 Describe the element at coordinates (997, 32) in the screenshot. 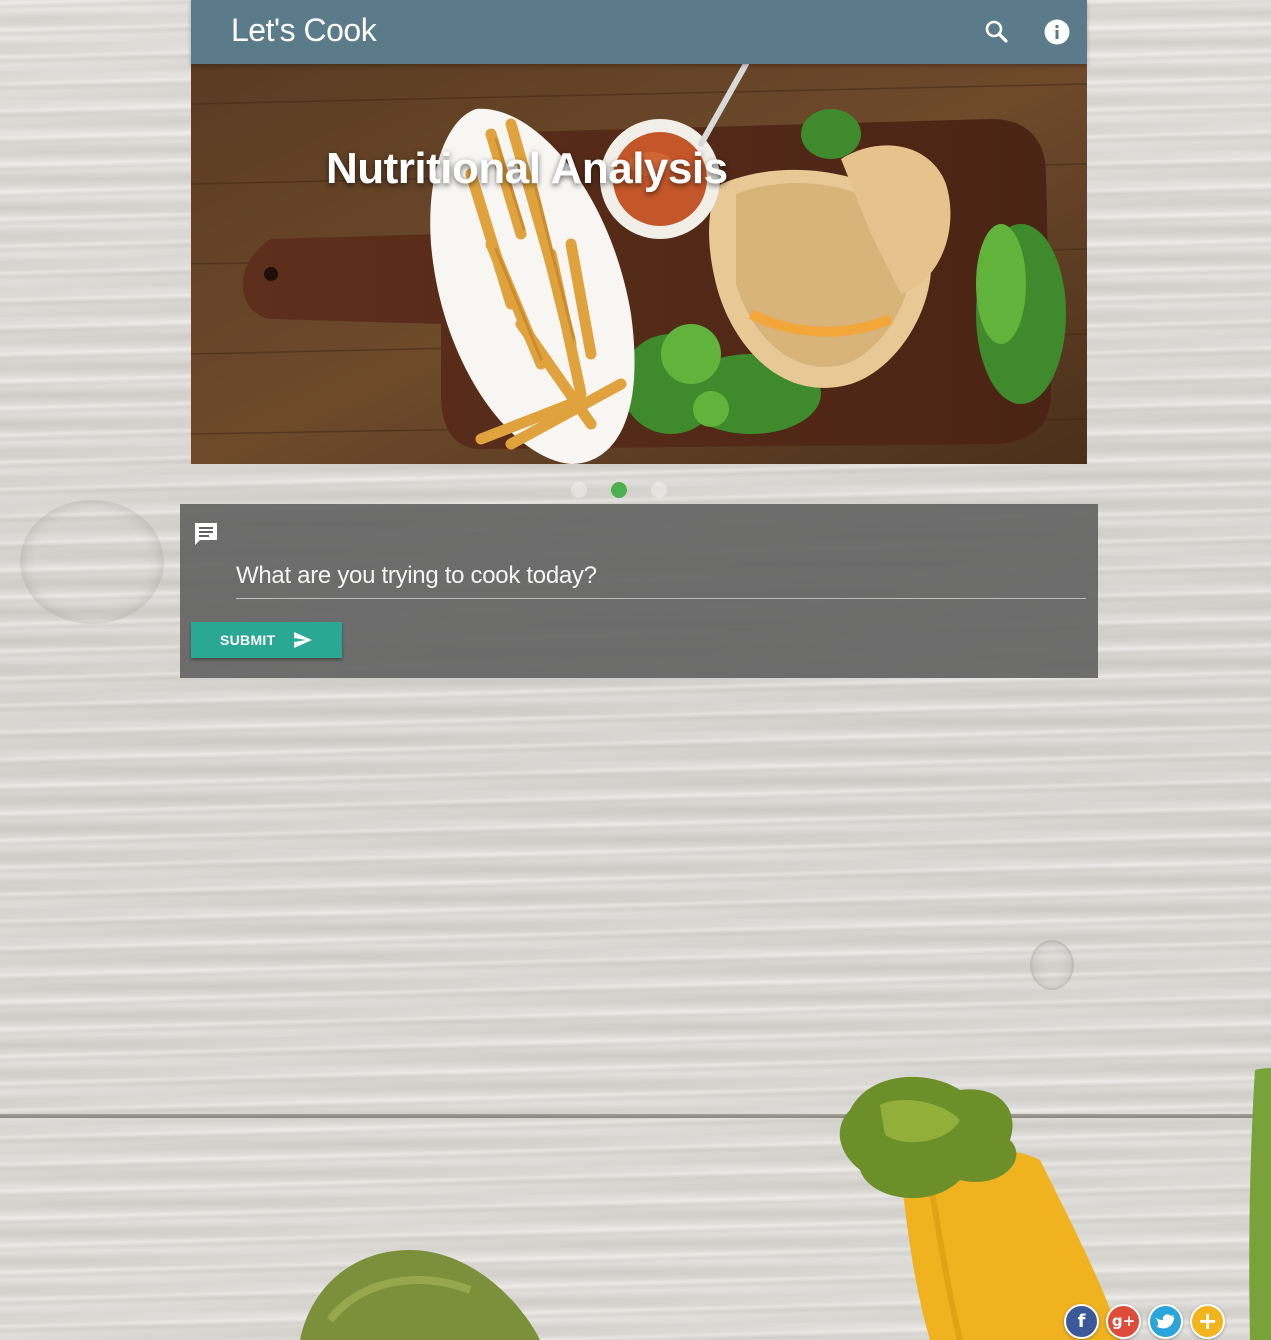

I see `search-icon` at that location.